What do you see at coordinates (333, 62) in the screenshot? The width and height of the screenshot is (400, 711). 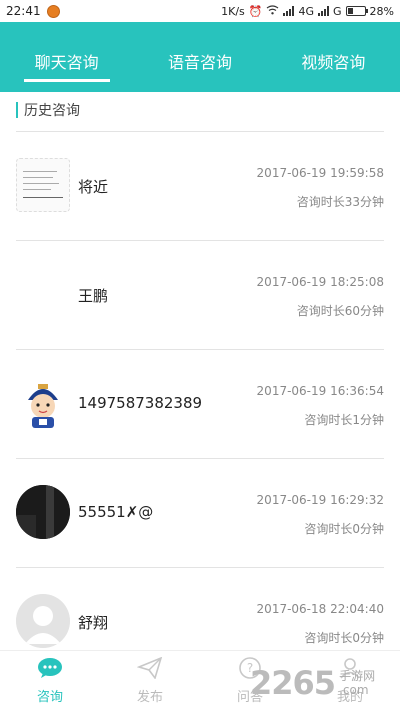 I see `tab-label: 视频咨询` at bounding box center [333, 62].